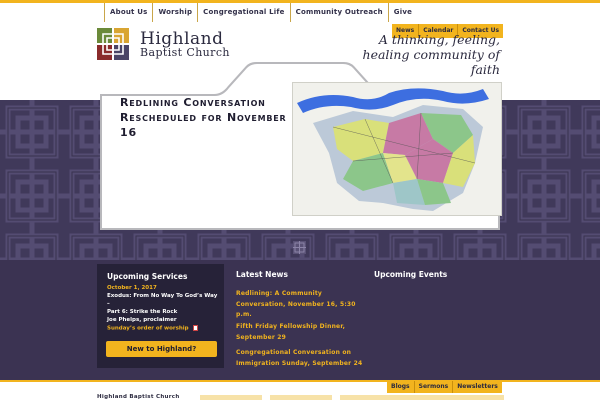 The height and width of the screenshot is (400, 600). What do you see at coordinates (434, 387) in the screenshot?
I see `tab-sermons: Sermons` at bounding box center [434, 387].